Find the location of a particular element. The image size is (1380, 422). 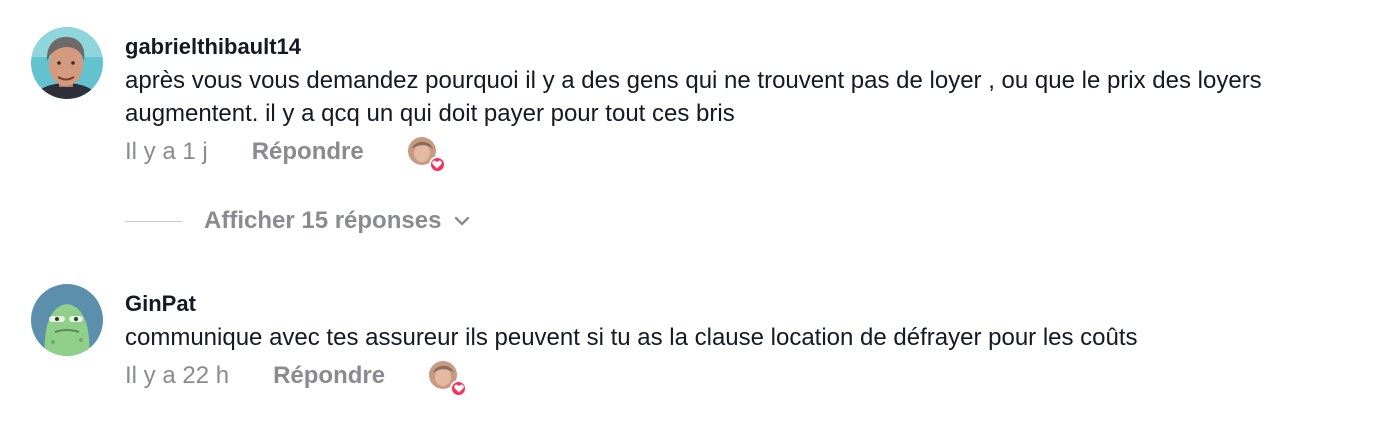

green-character-icon is located at coordinates (67, 320).